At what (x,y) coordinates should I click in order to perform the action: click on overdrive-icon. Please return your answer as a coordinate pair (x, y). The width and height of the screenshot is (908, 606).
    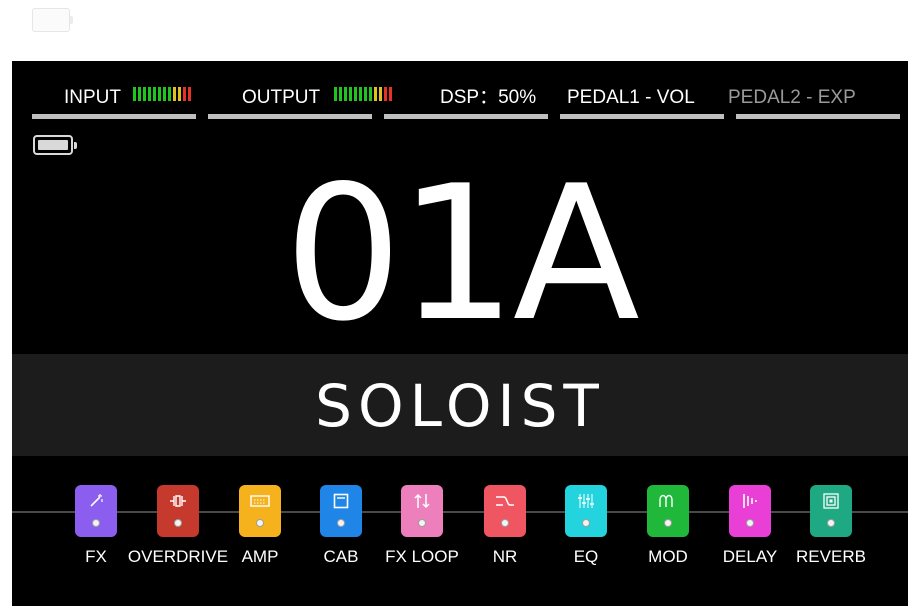
    Looking at the image, I should click on (178, 501).